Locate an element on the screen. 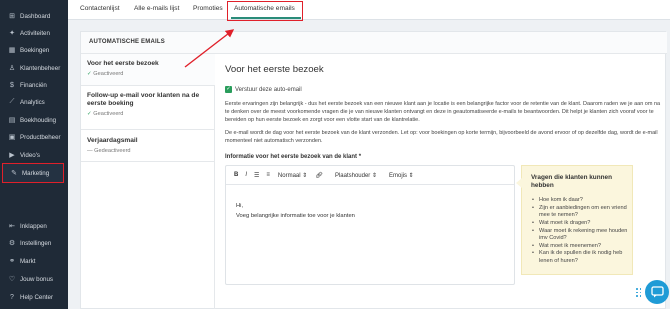  sidebar-item-instellingen: ⚙ Instellingen is located at coordinates (34, 243).